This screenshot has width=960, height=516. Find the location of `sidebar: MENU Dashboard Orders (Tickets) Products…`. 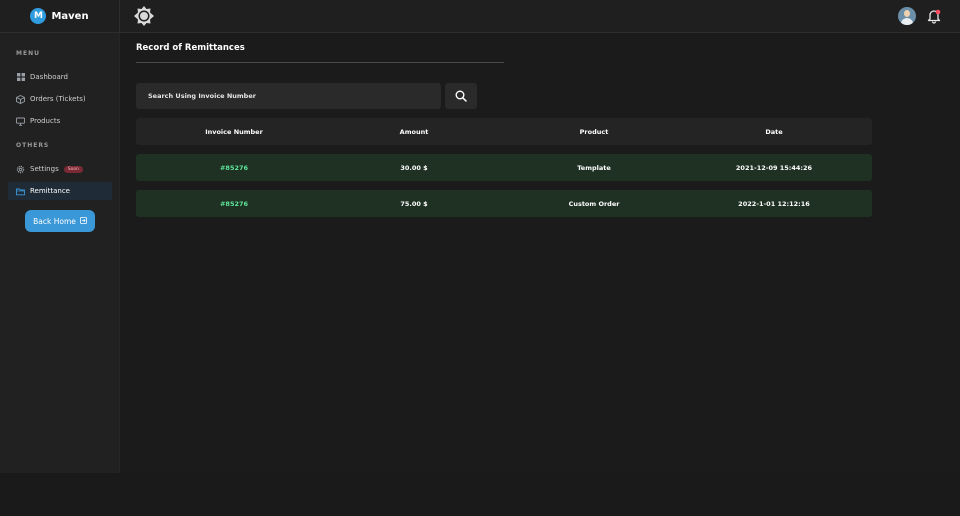

sidebar: MENU Dashboard Orders (Tickets) Products… is located at coordinates (60, 253).